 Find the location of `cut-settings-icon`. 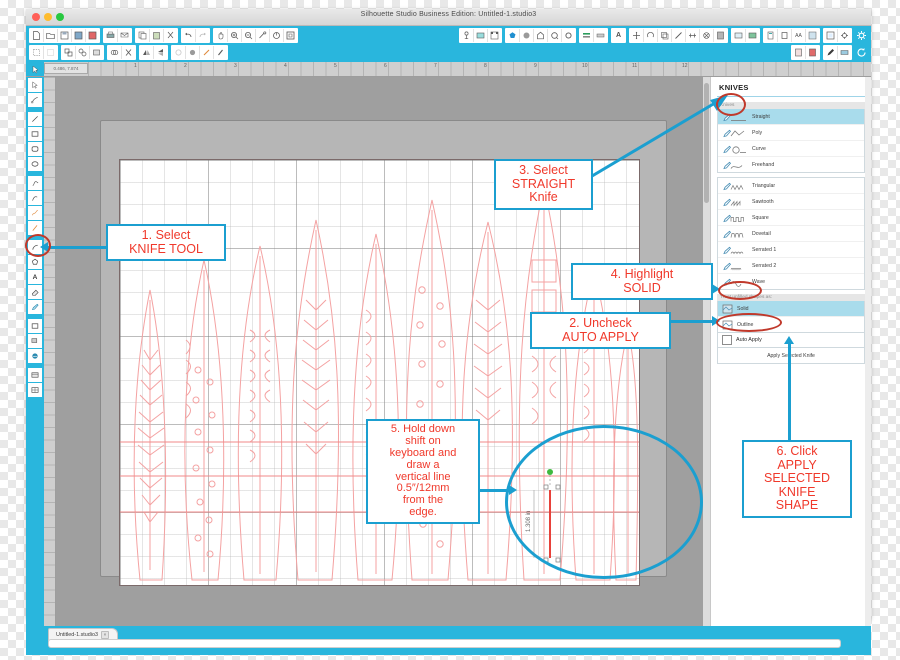

cut-settings-icon is located at coordinates (481, 35).